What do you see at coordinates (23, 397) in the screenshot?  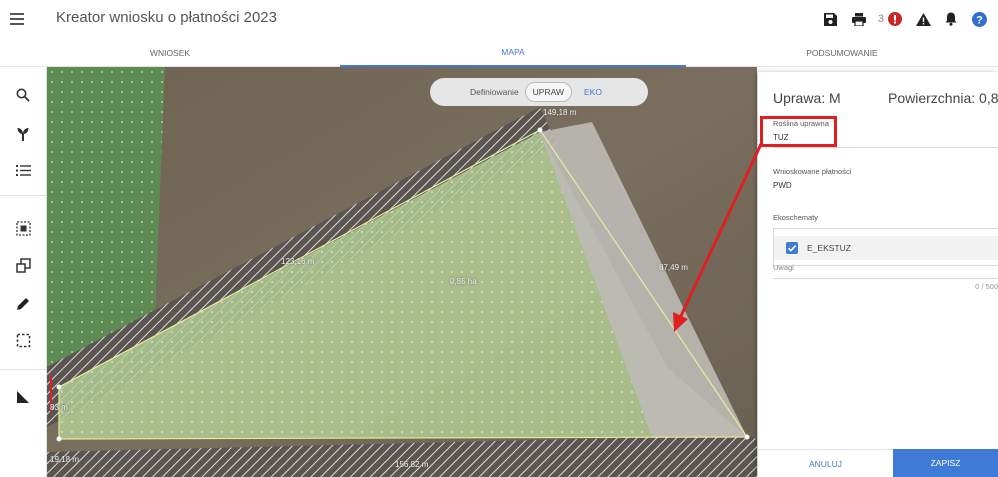 I see `measure-icon` at bounding box center [23, 397].